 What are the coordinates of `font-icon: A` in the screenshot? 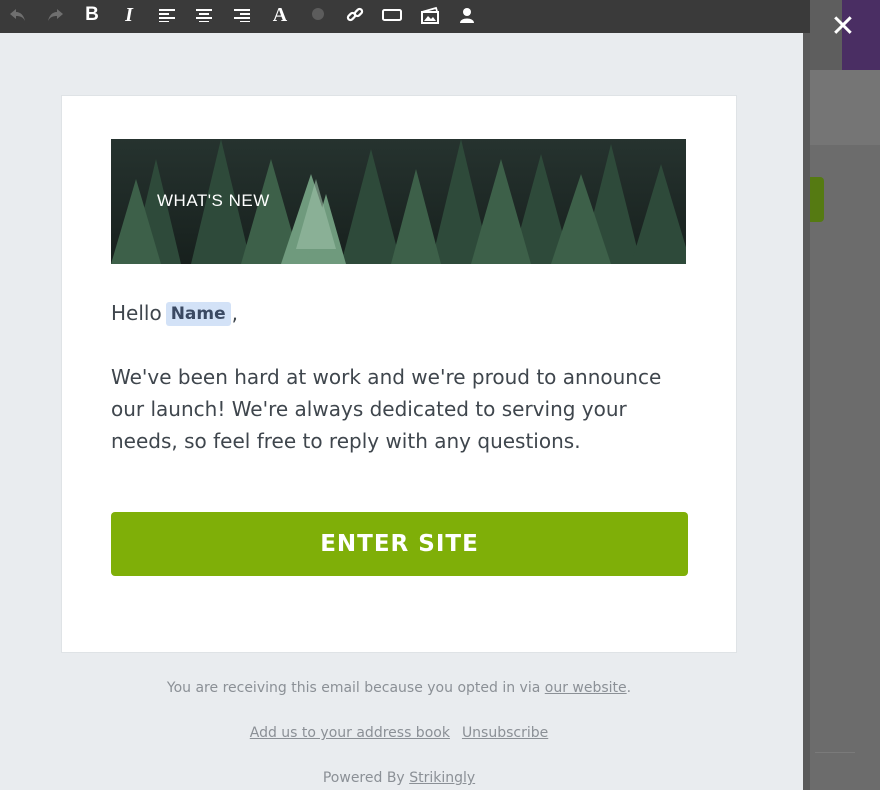 It's located at (280, 15).